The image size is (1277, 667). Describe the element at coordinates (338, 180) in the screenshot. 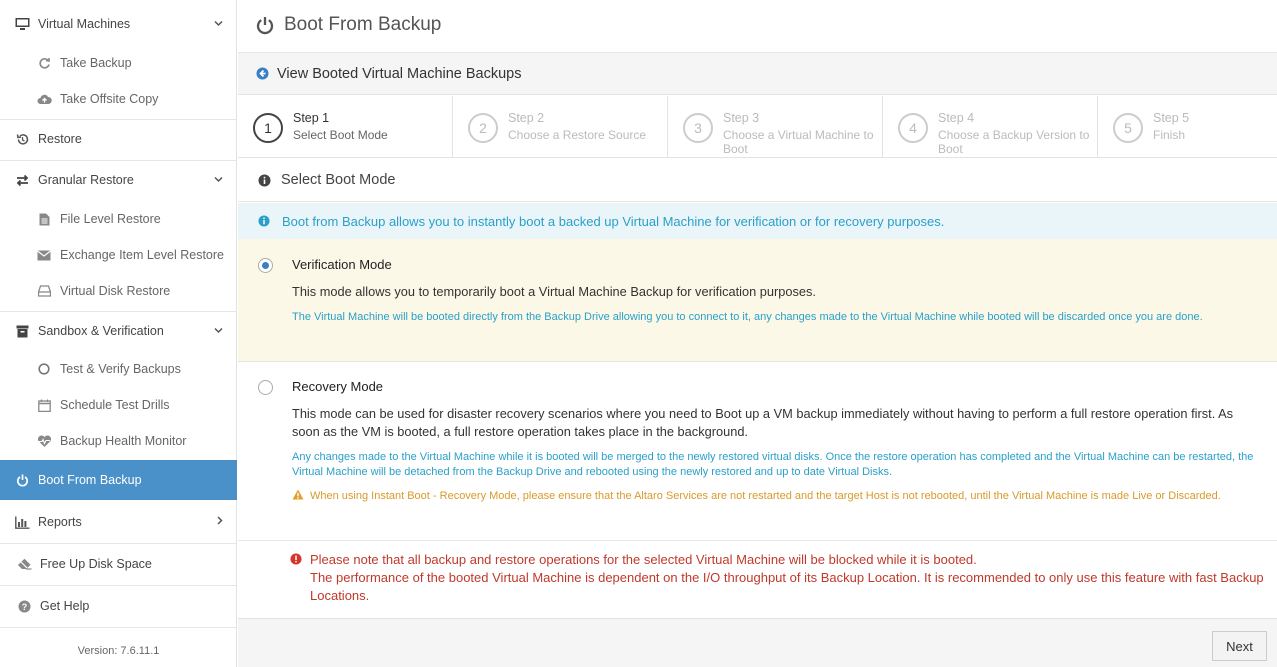

I see `section-title: Select Boot Mode` at that location.